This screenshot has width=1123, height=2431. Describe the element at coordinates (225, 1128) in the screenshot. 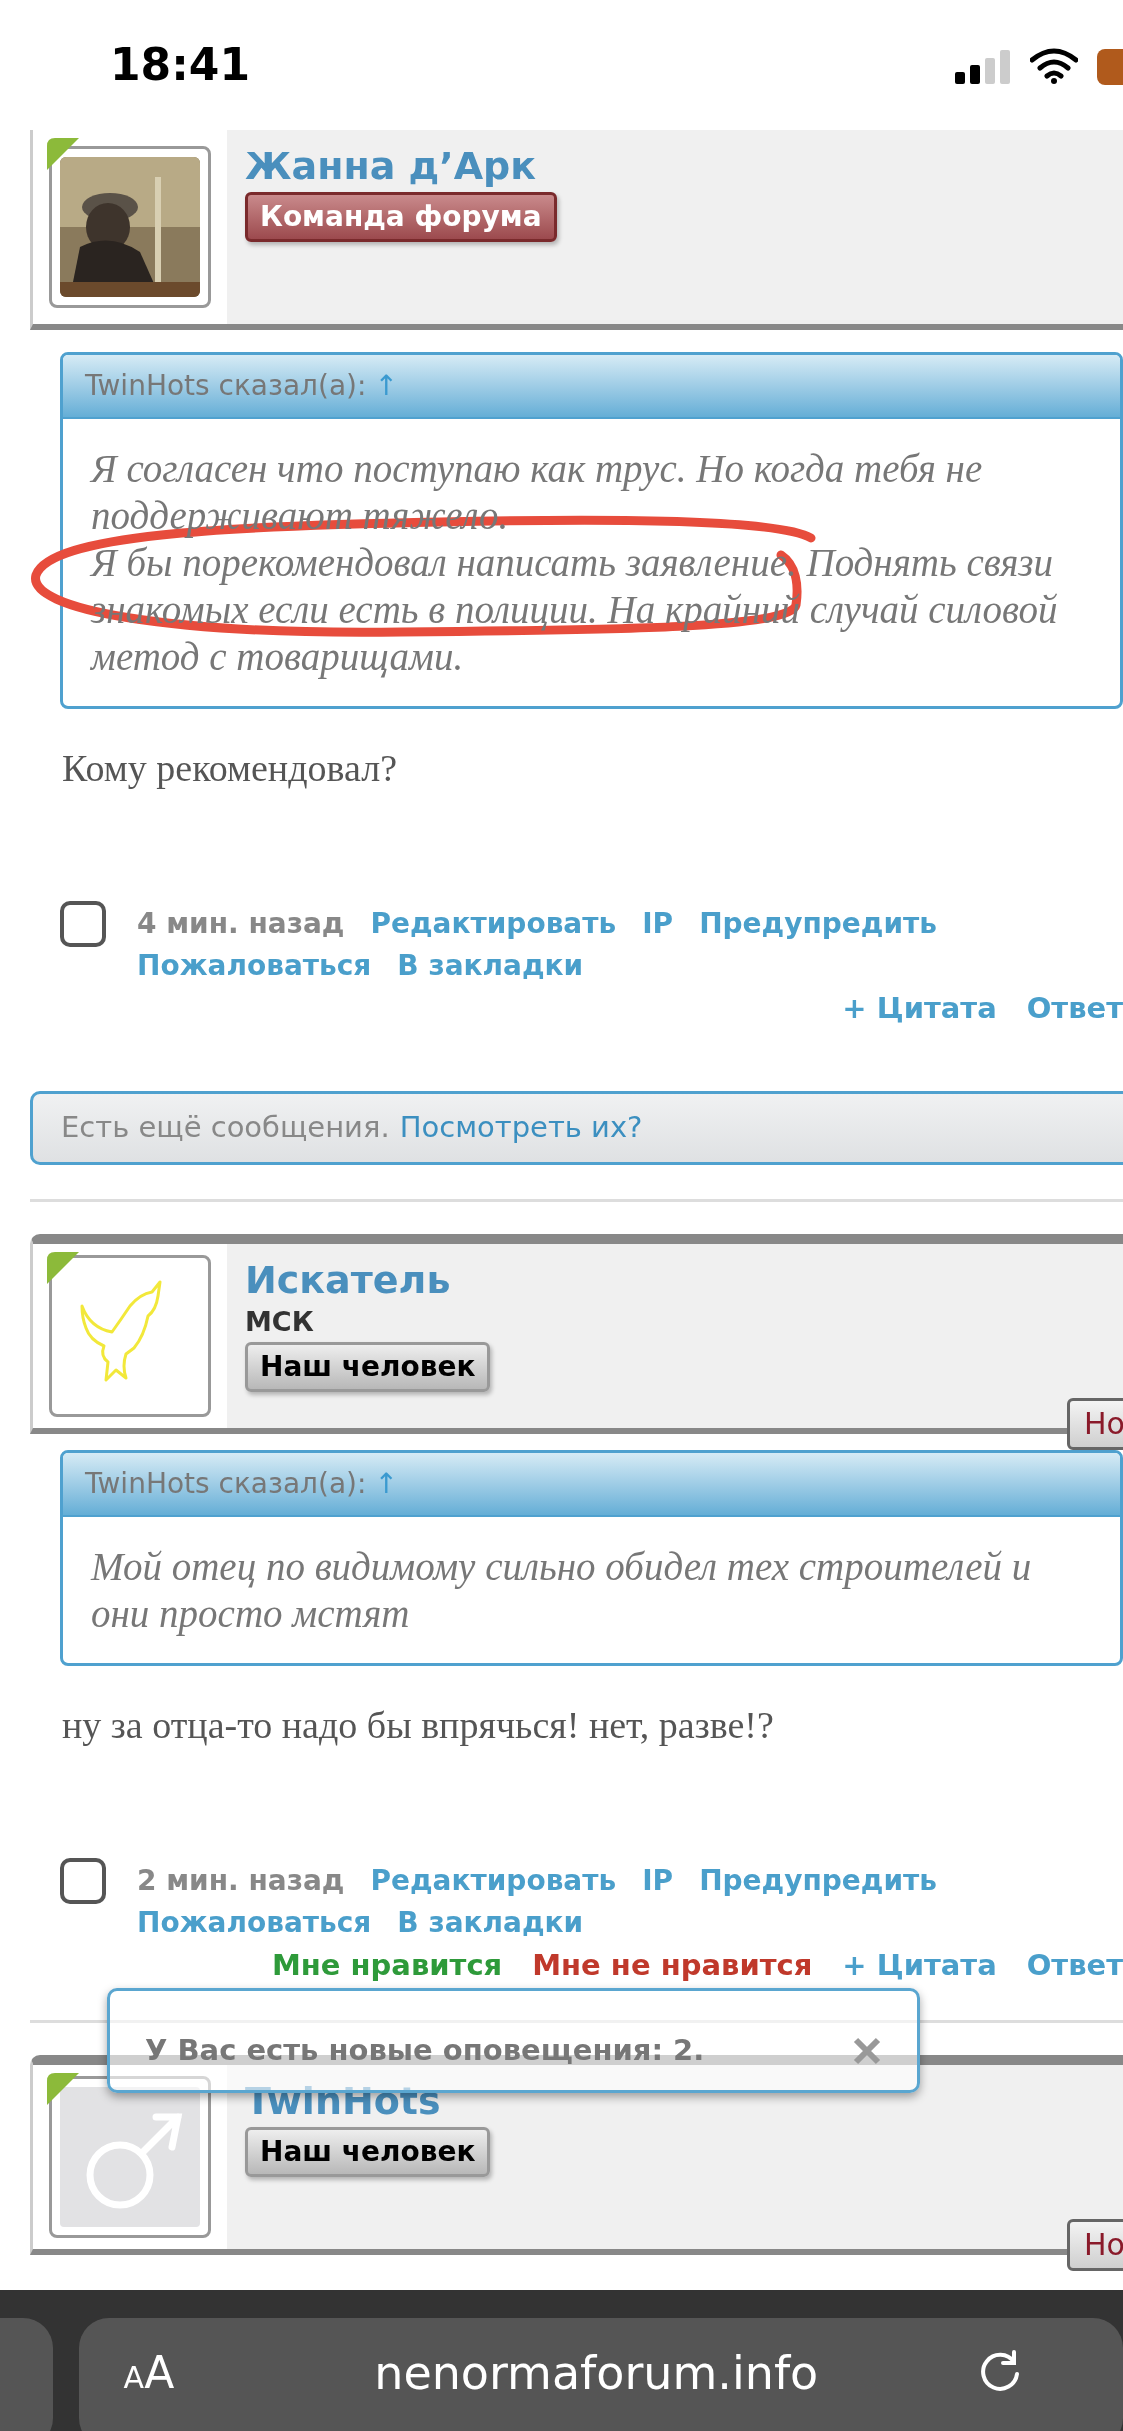

I see `more-messages-text: Есть ещё сообщения.` at that location.